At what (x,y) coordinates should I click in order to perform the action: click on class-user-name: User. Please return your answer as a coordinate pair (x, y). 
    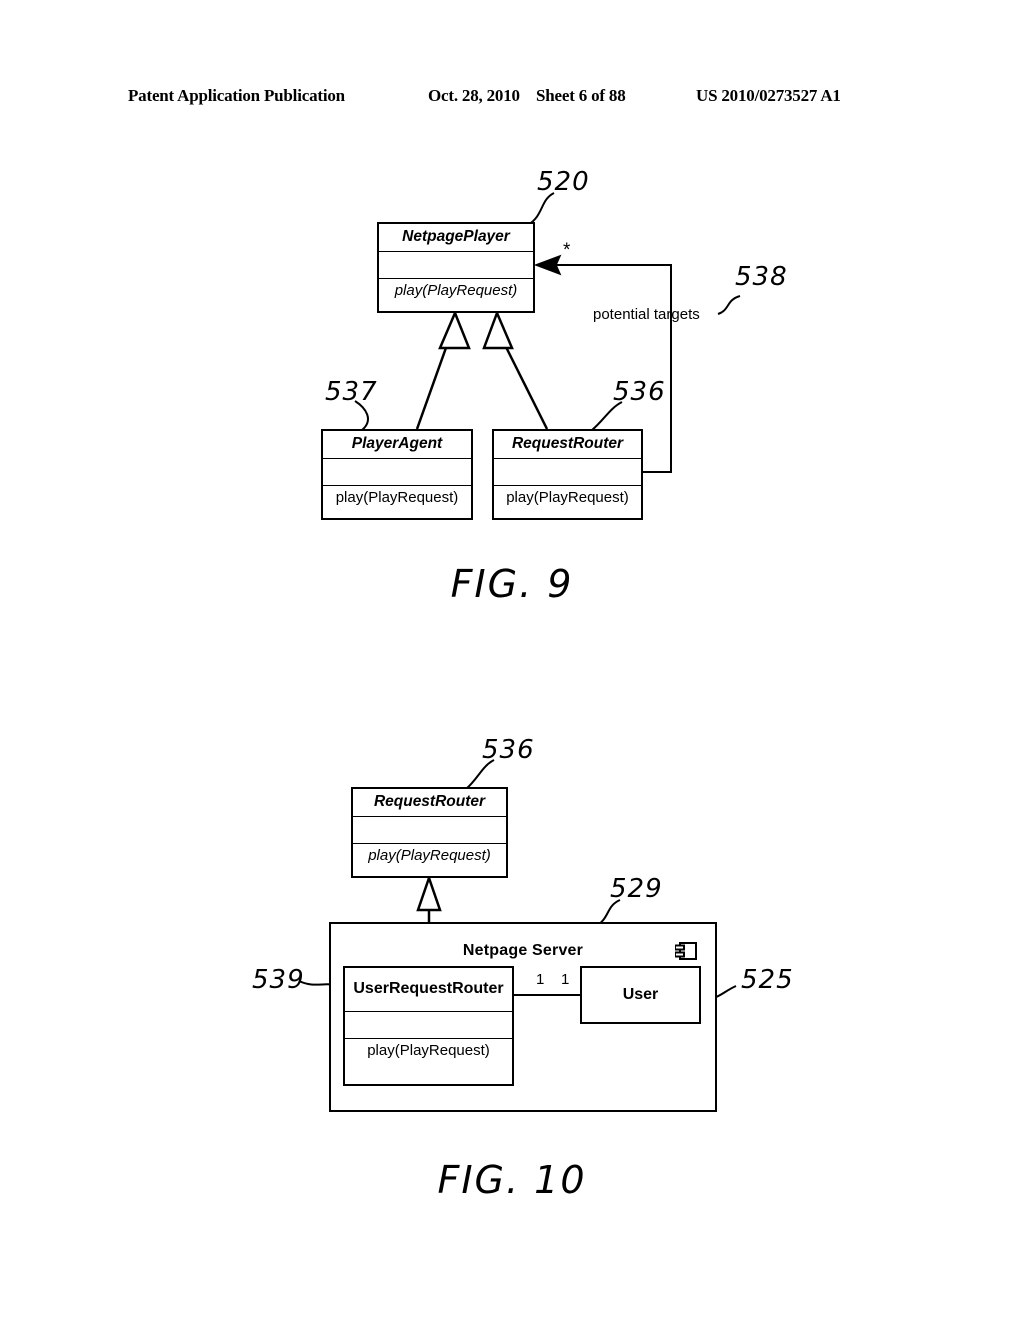
    Looking at the image, I should click on (640, 994).